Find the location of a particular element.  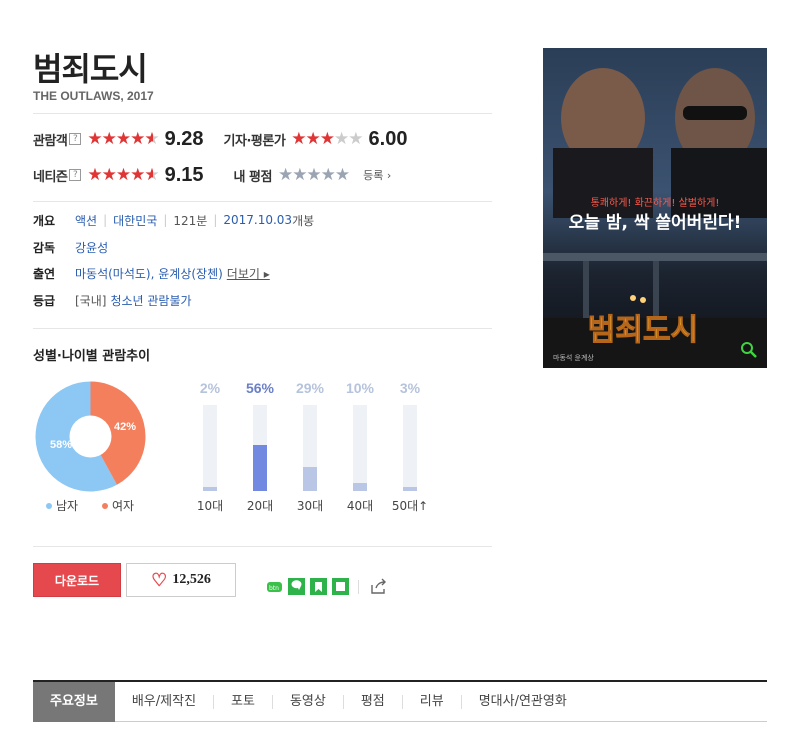

like-button: ♡ 12,526 is located at coordinates (181, 580).